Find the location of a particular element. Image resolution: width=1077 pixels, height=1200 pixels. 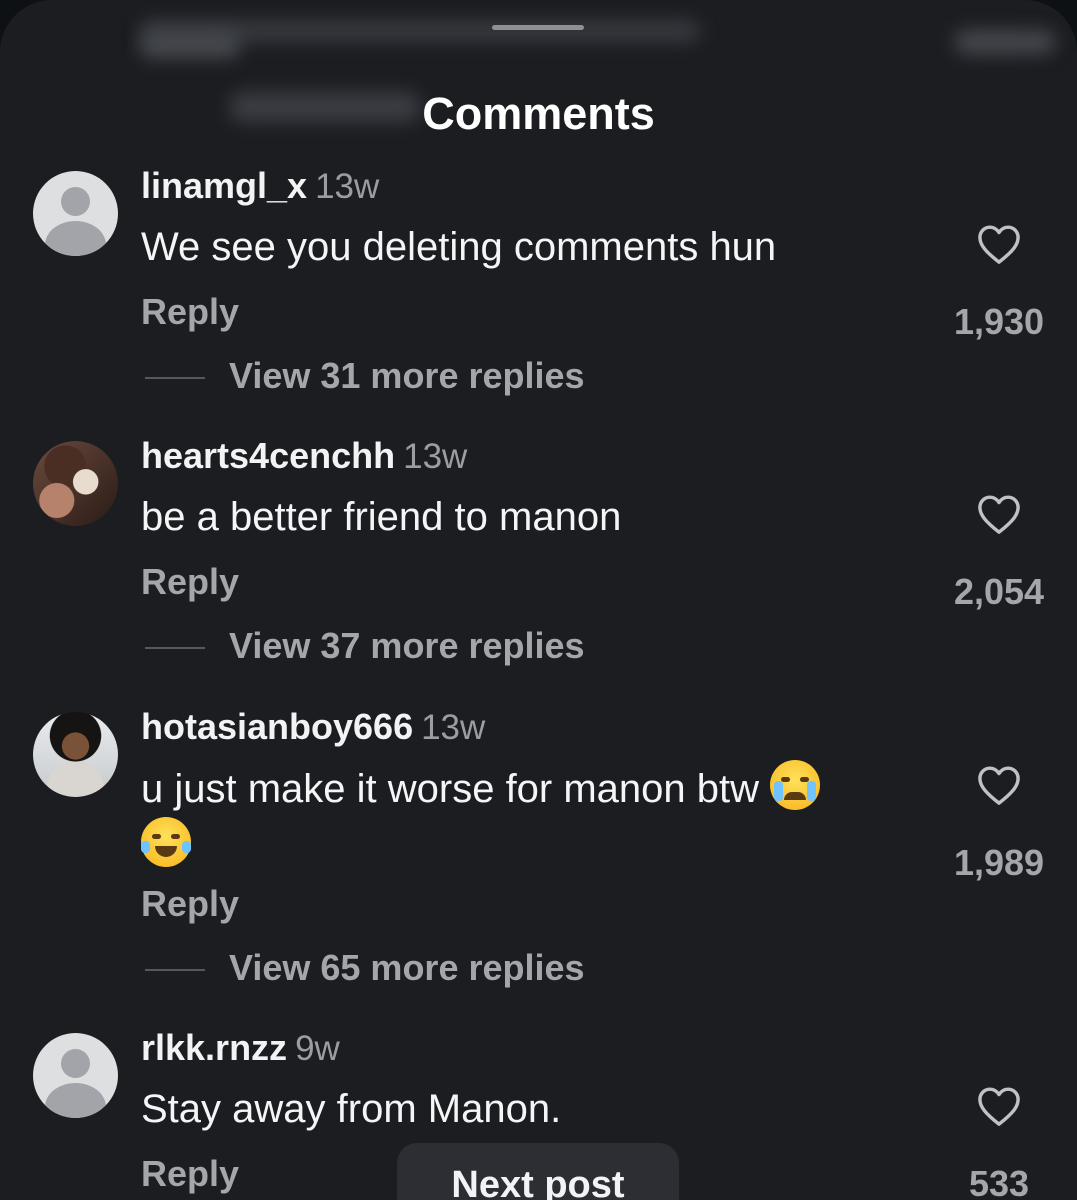

like-count: 1,989 is located at coordinates (999, 862).